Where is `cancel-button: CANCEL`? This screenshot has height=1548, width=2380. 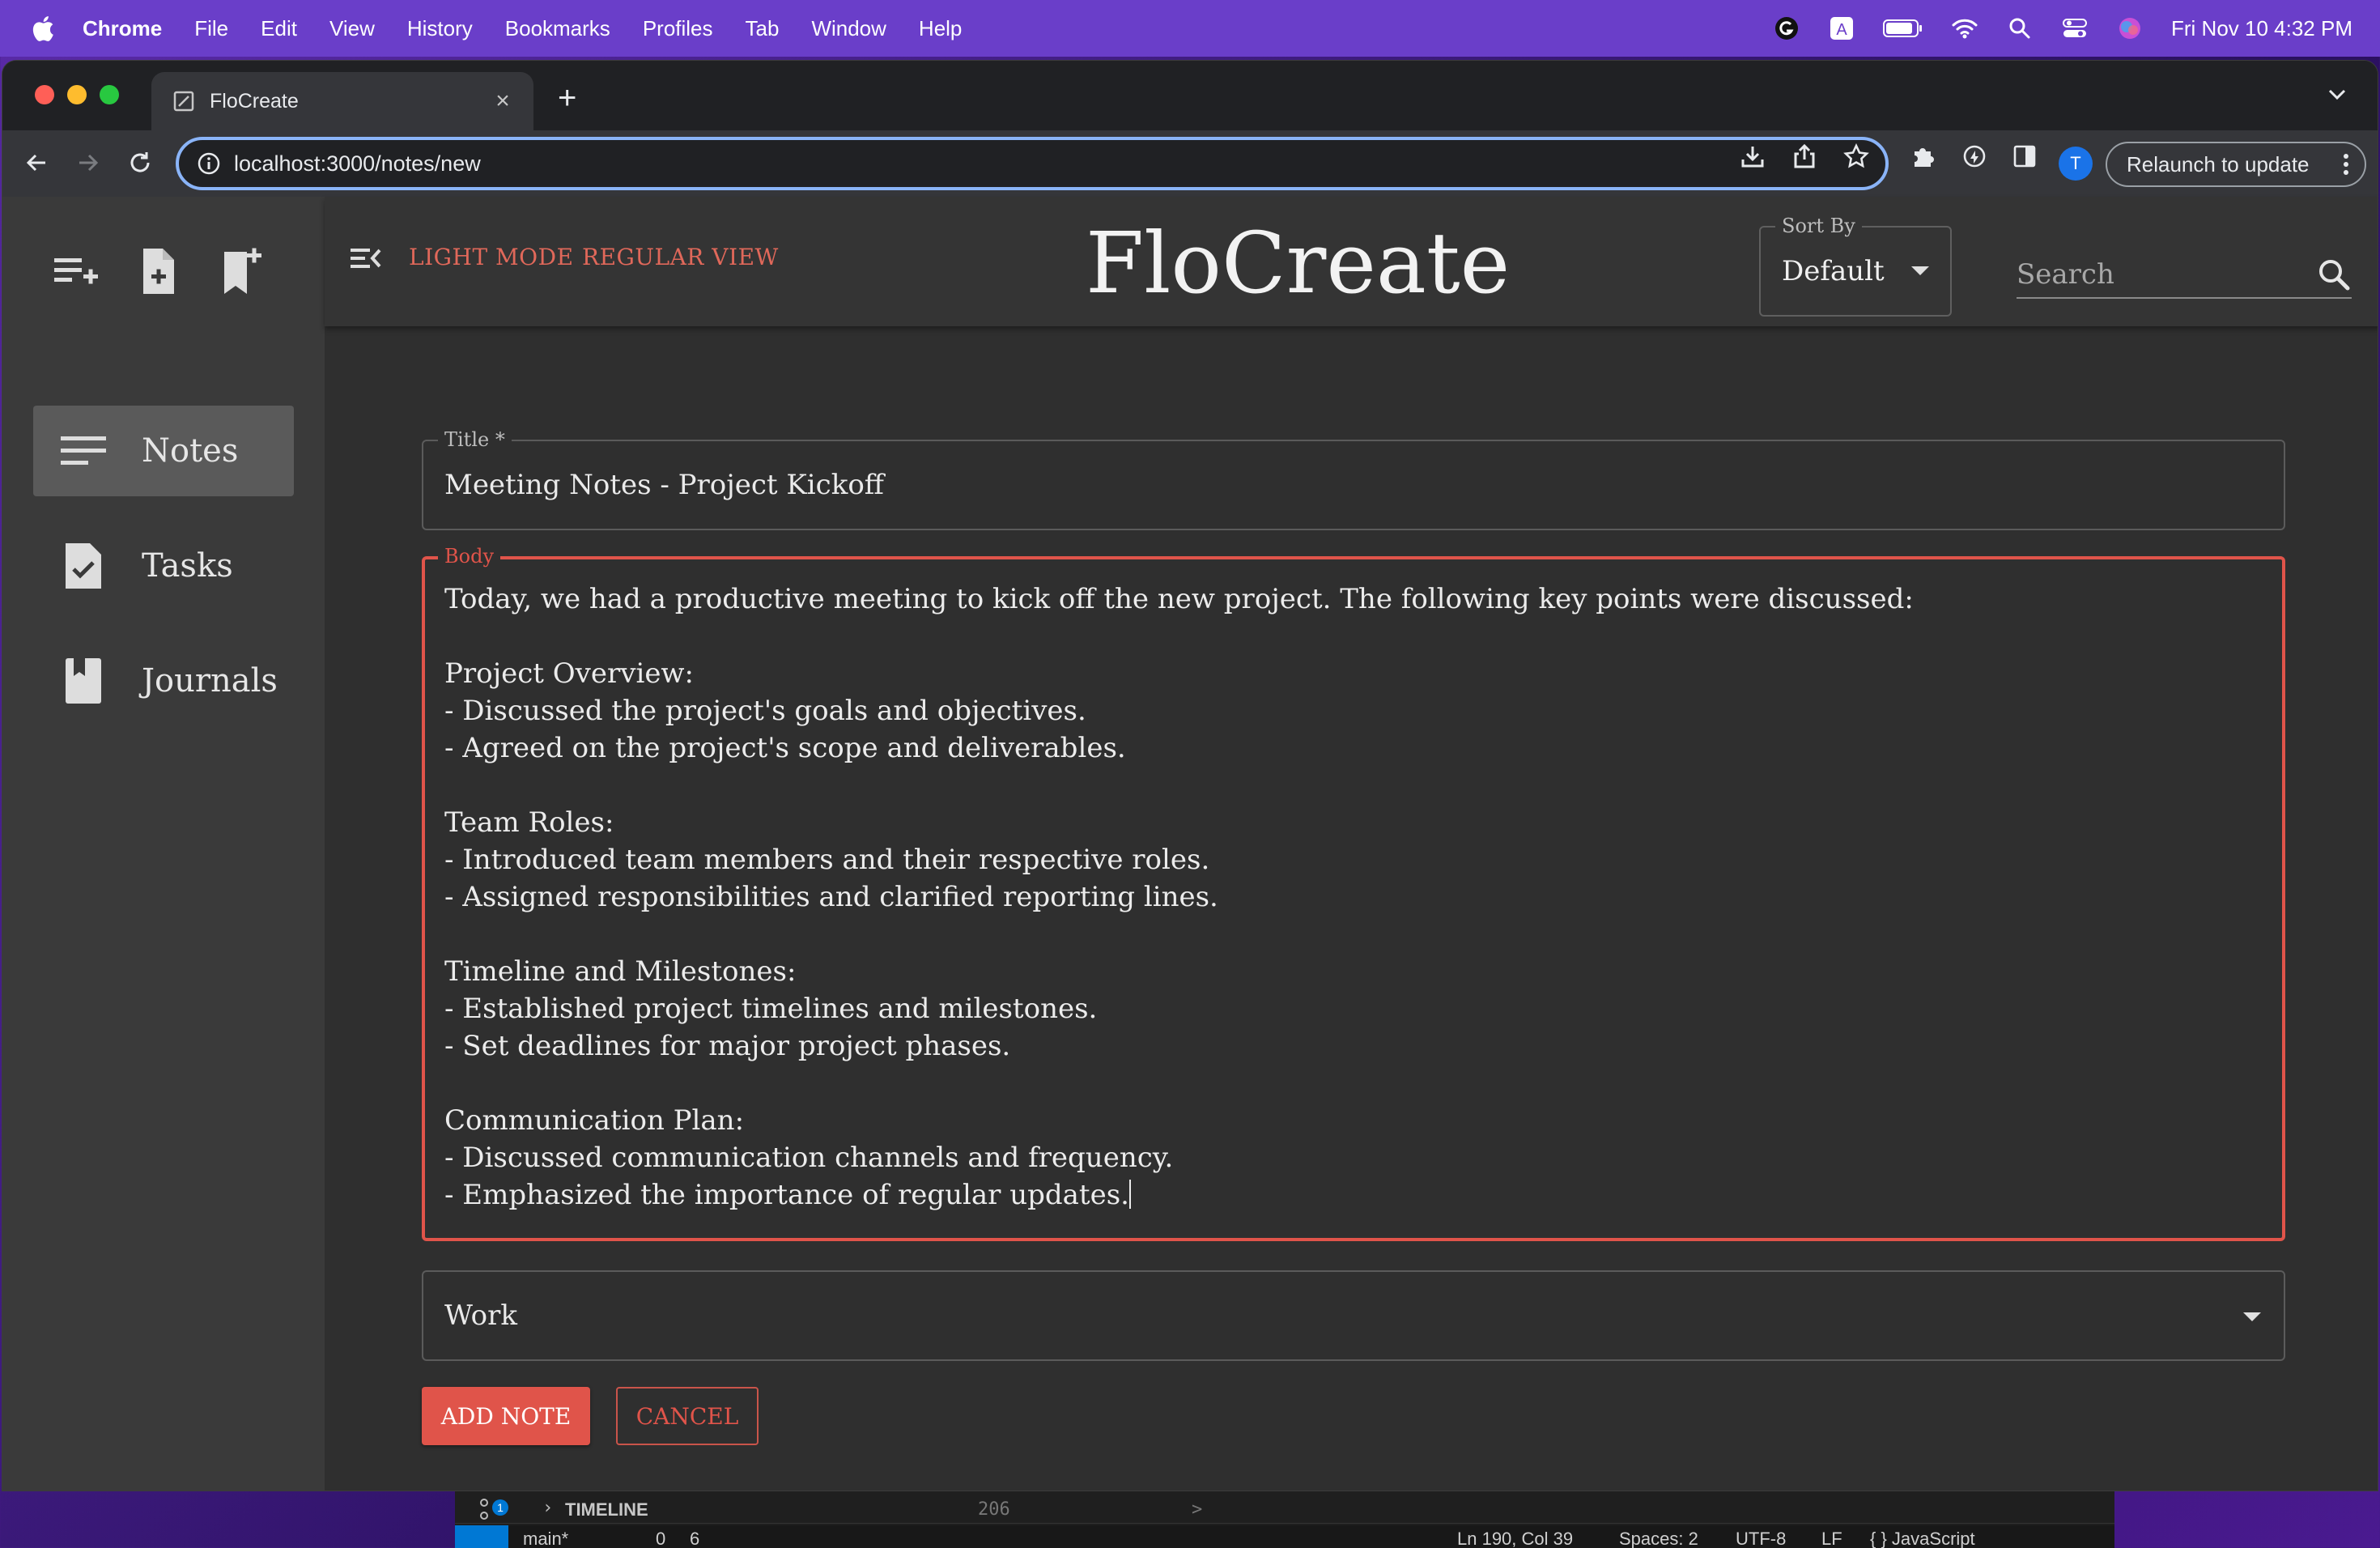 cancel-button: CANCEL is located at coordinates (687, 1416).